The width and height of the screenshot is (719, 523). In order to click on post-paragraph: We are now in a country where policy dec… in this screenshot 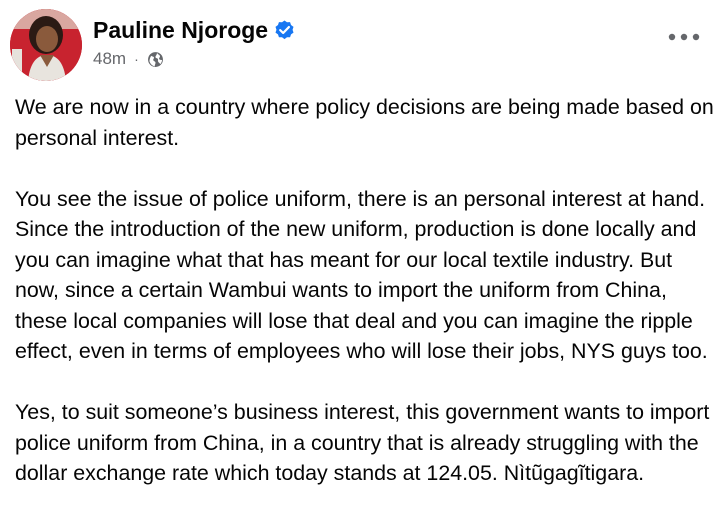, I will do `click(364, 122)`.